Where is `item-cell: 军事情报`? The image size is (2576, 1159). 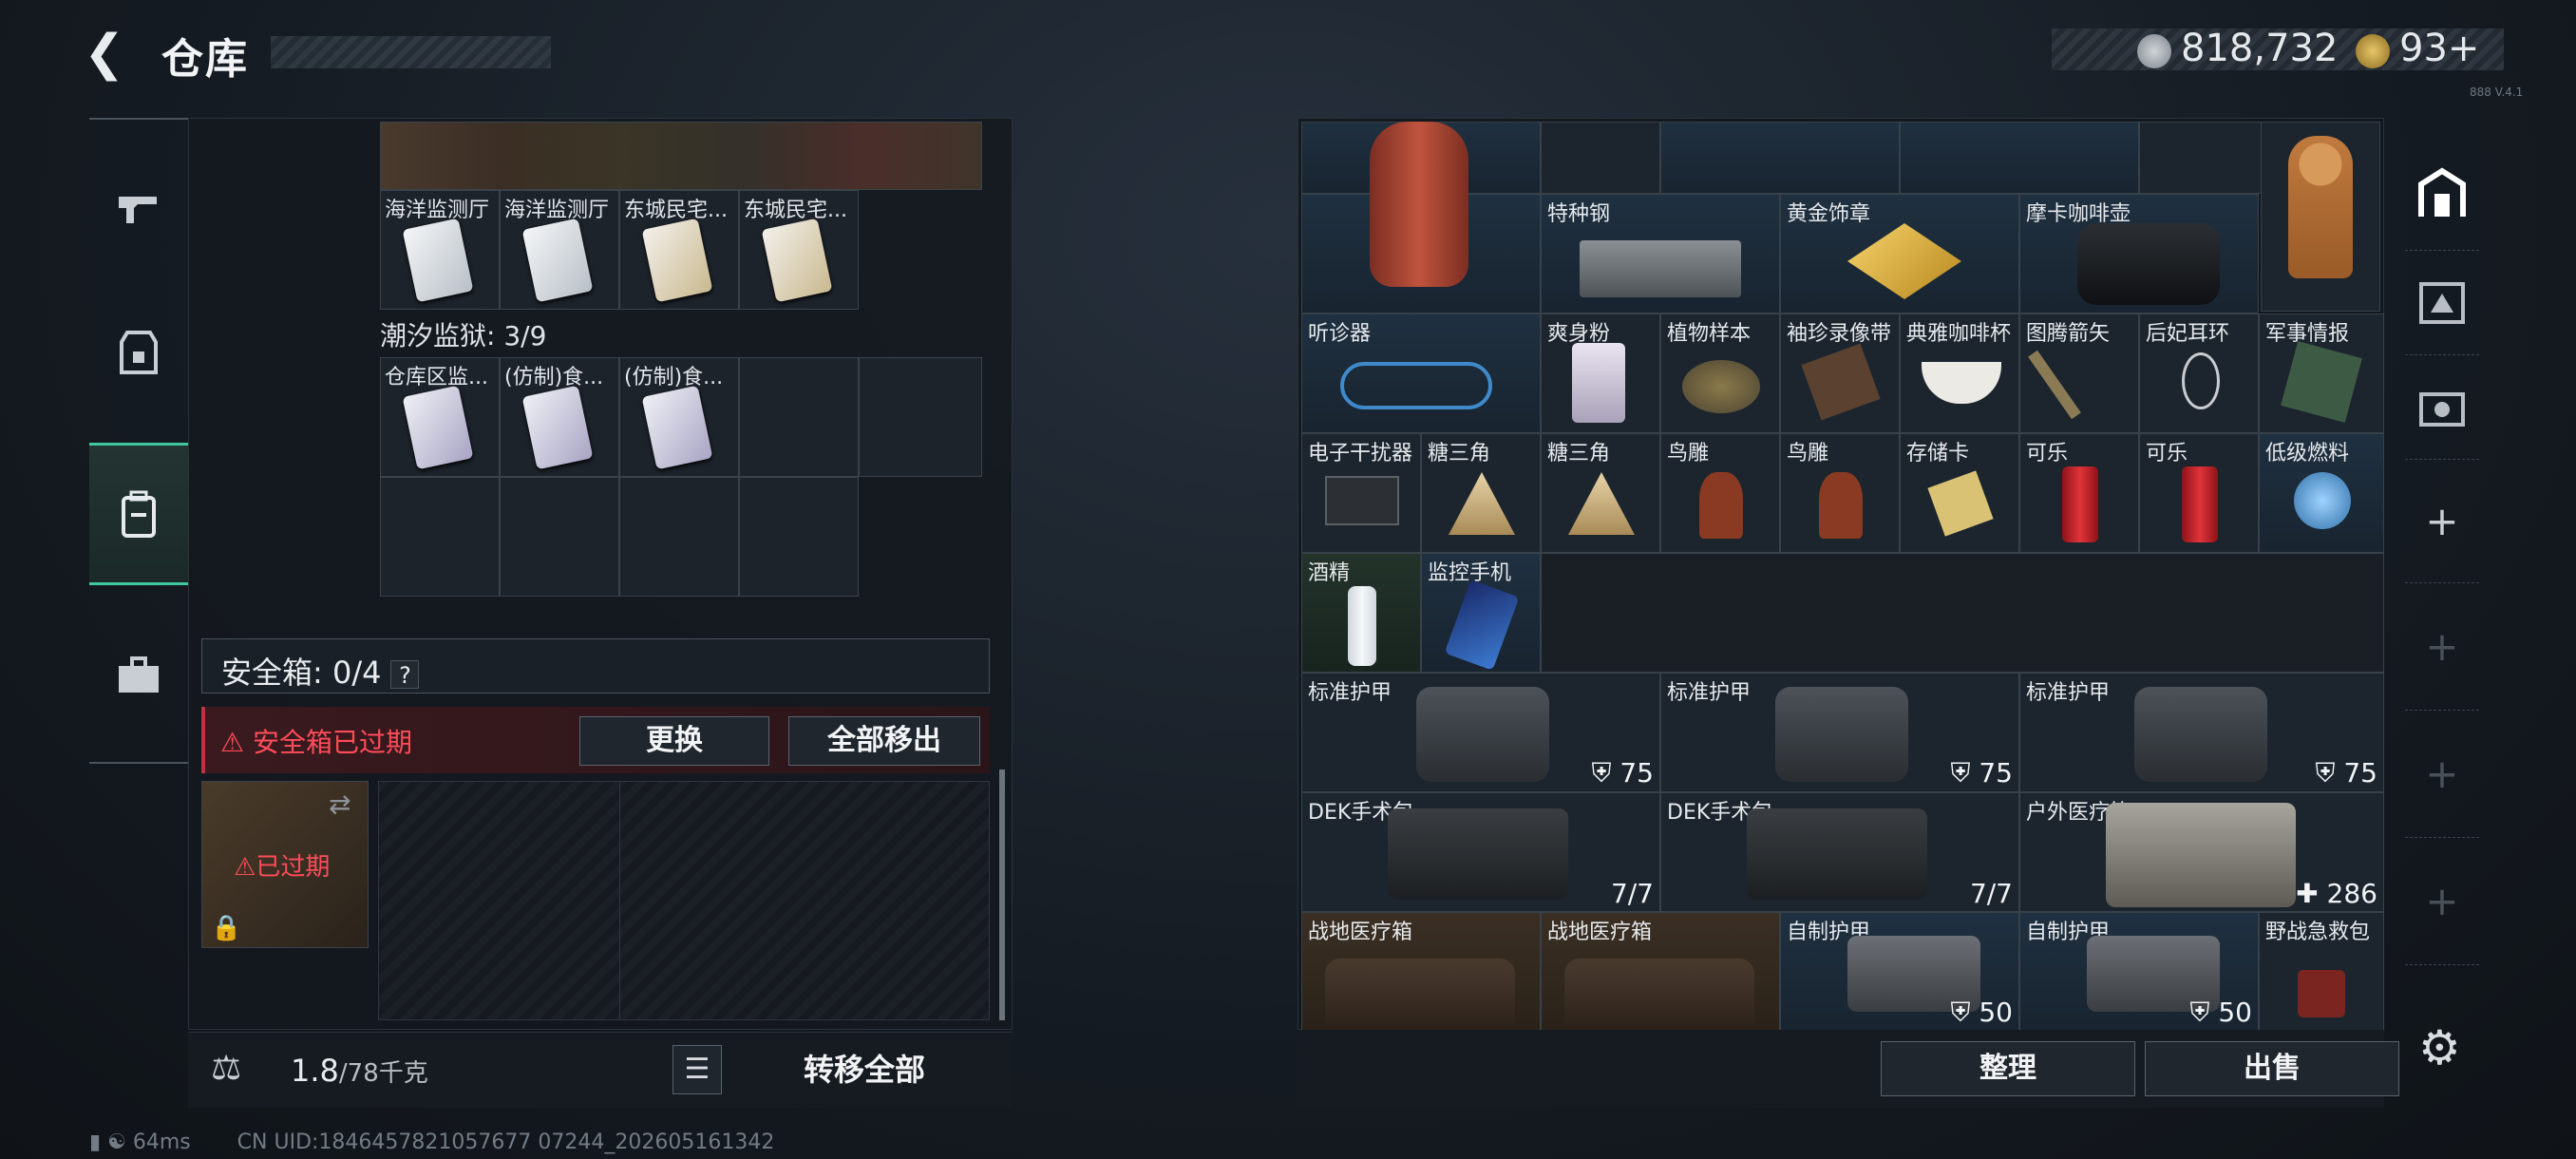 item-cell: 军事情报 is located at coordinates (2321, 373).